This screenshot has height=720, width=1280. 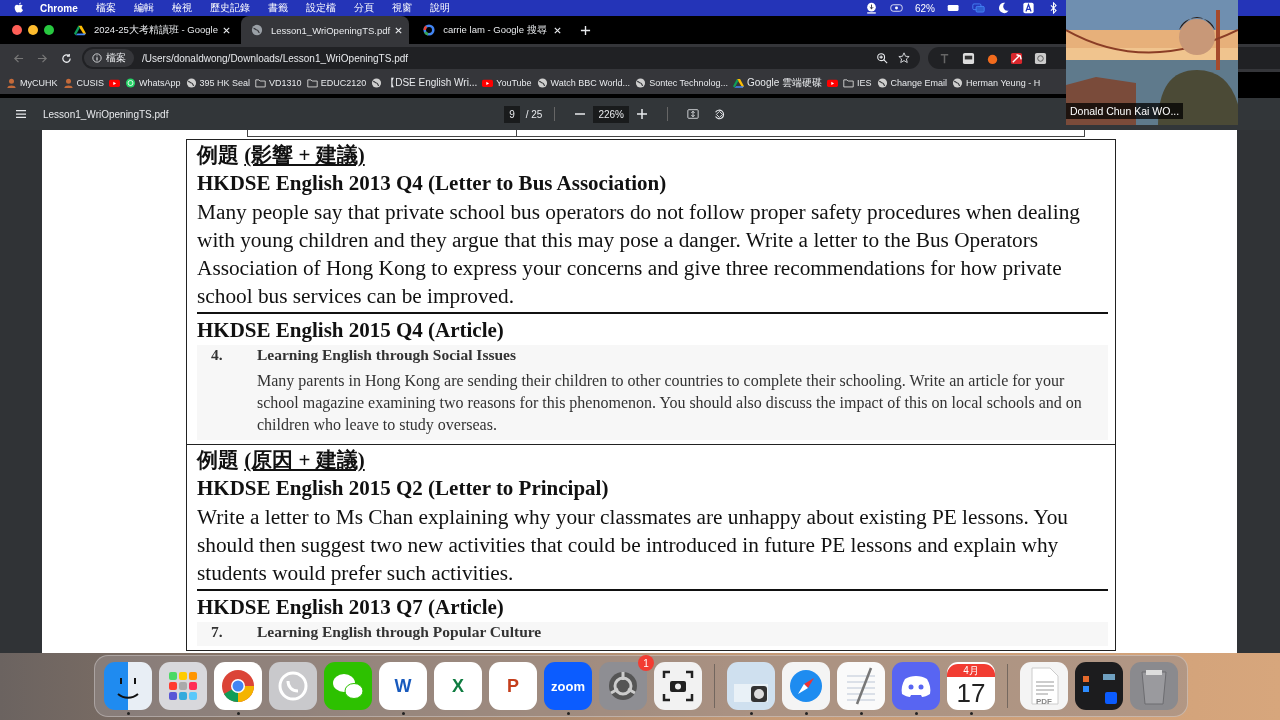 What do you see at coordinates (238, 686) in the screenshot?
I see `browser-icon` at bounding box center [238, 686].